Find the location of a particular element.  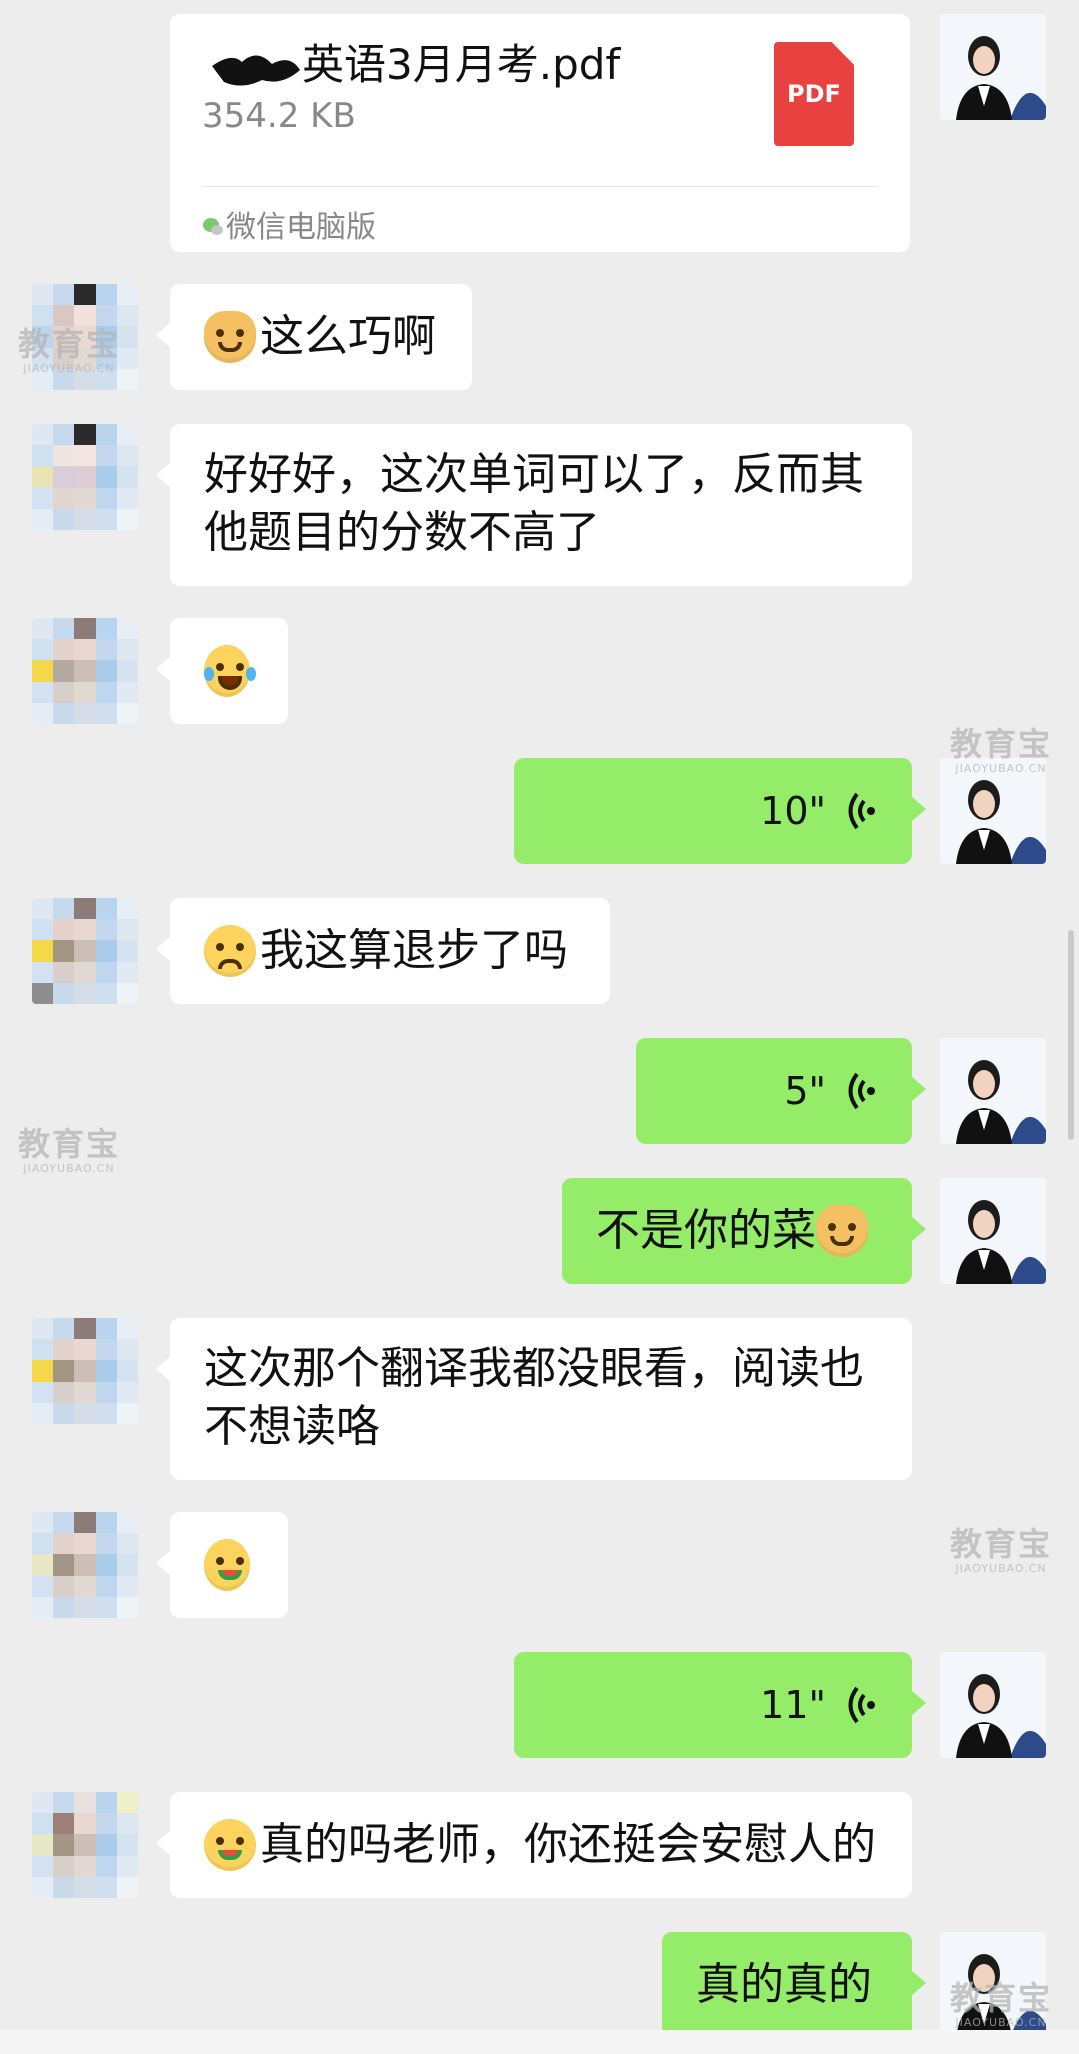

voice-duration: 11" is located at coordinates (793, 1705).